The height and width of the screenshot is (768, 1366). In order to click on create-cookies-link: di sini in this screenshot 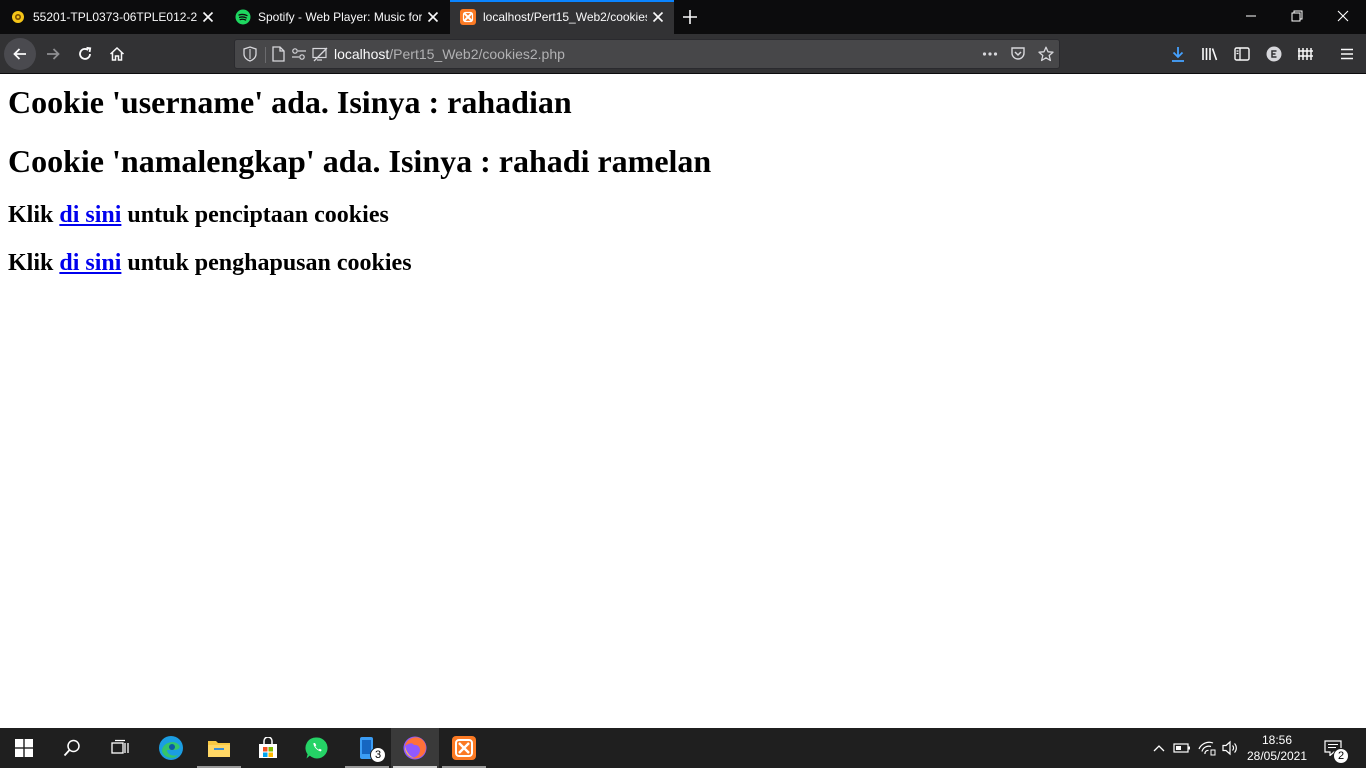, I will do `click(90, 215)`.